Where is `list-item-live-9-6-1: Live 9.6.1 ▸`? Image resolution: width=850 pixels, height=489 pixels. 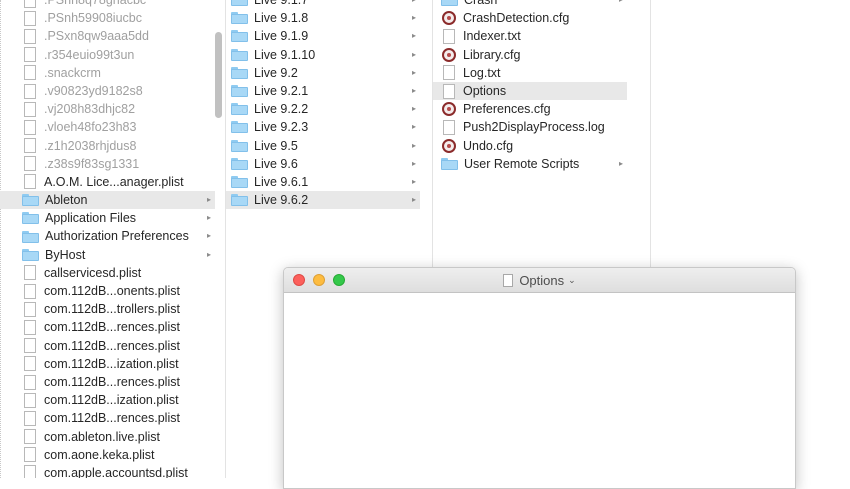
list-item-live-9-6-1: Live 9.6.1 ▸ is located at coordinates (323, 182).